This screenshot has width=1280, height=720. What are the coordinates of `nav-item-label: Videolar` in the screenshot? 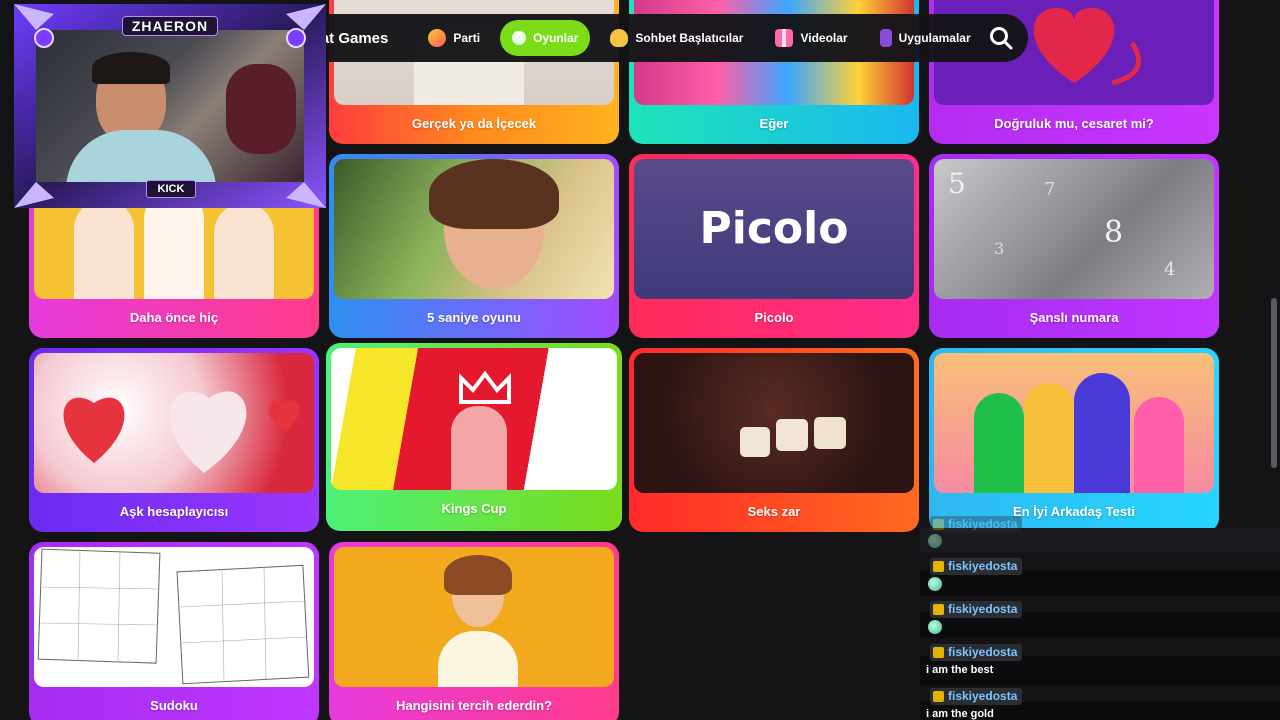 It's located at (824, 38).